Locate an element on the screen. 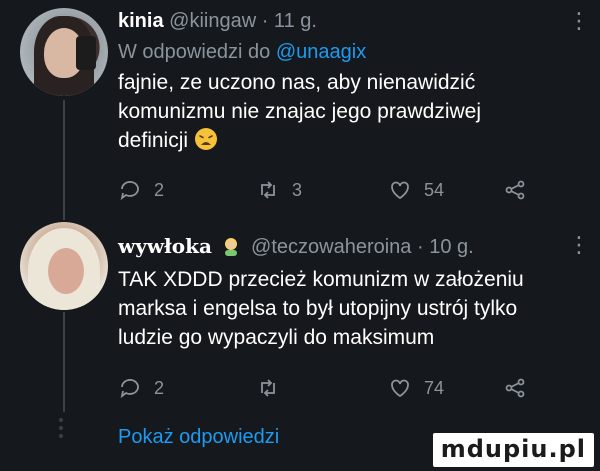  tweet-header: wywłoka @teczowaheroina · 10 g. is located at coordinates (350, 246).